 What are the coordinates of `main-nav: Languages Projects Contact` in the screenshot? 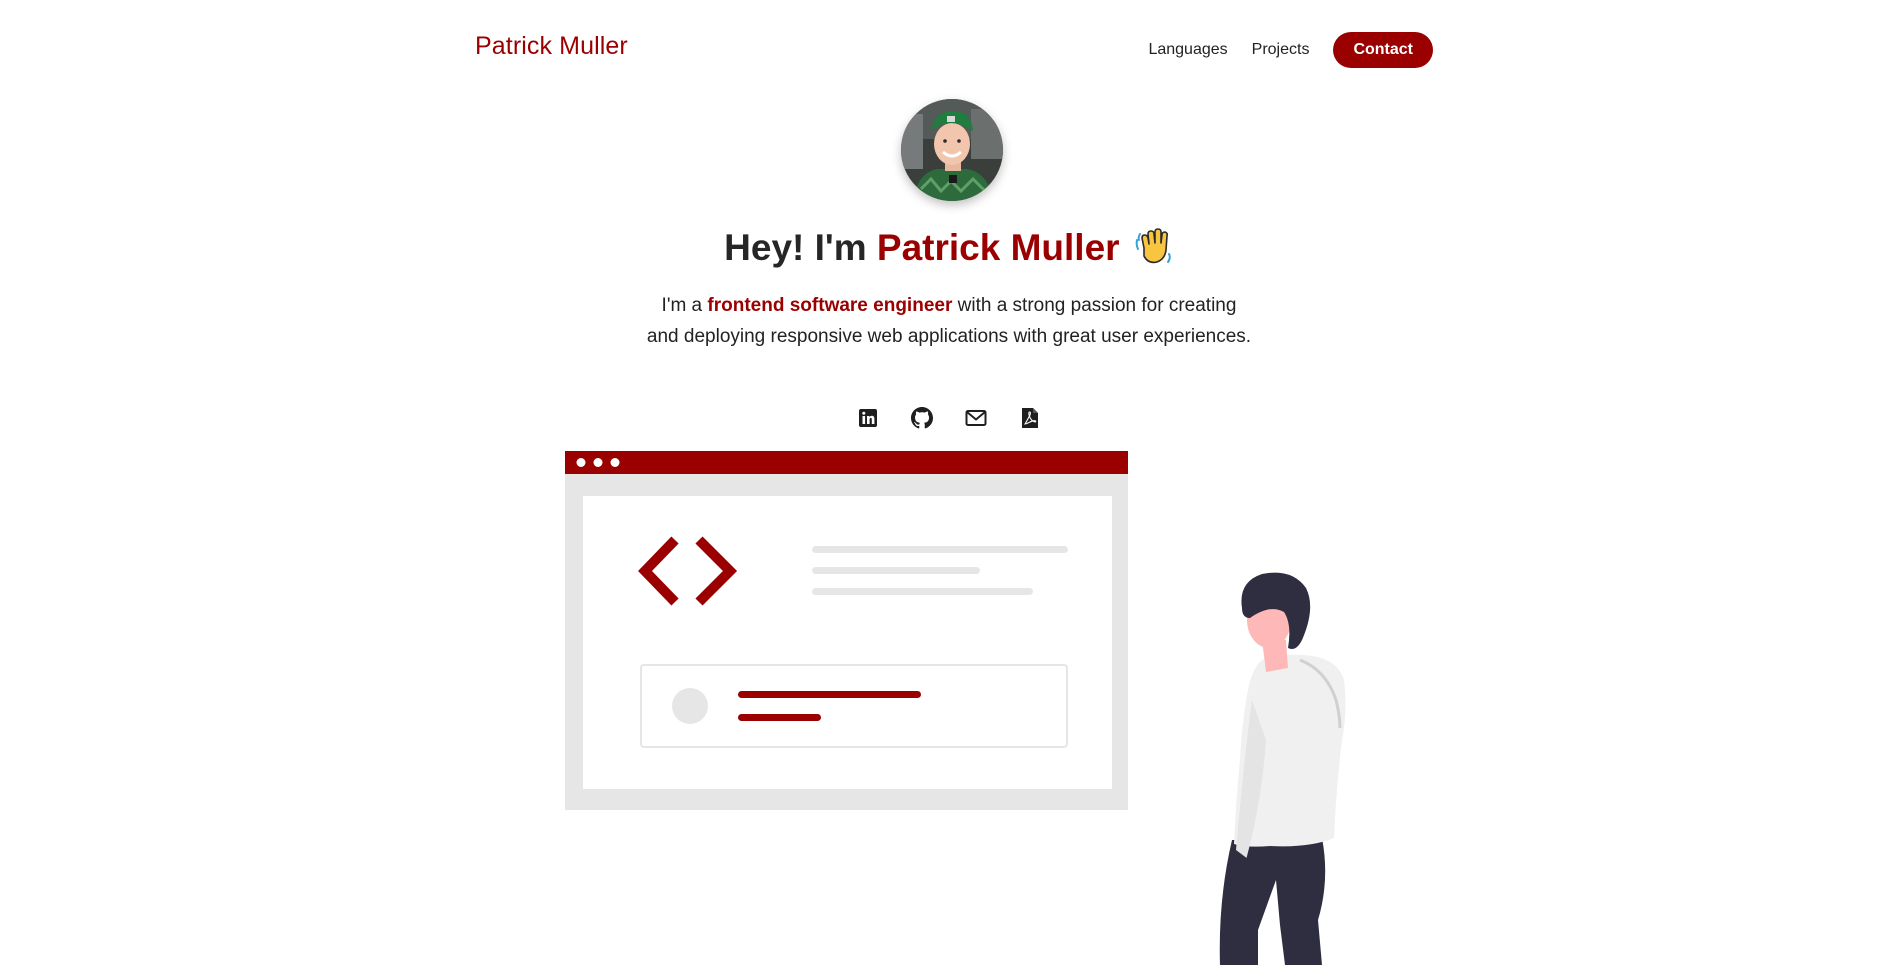 It's located at (1290, 50).